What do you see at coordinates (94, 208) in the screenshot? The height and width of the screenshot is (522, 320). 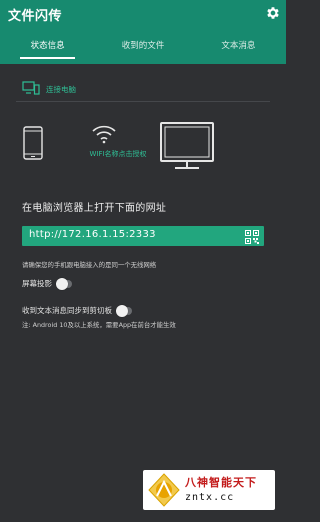 I see `url-heading: 在电脑浏览器上打开下面的网址` at bounding box center [94, 208].